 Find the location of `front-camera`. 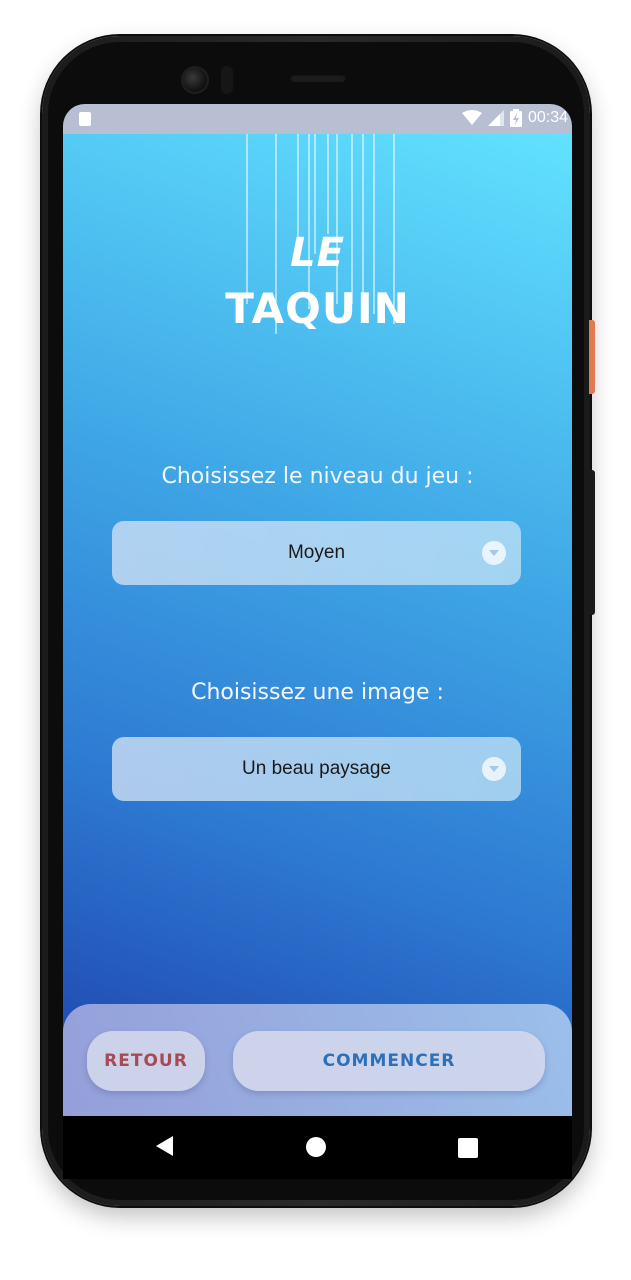

front-camera is located at coordinates (195, 80).